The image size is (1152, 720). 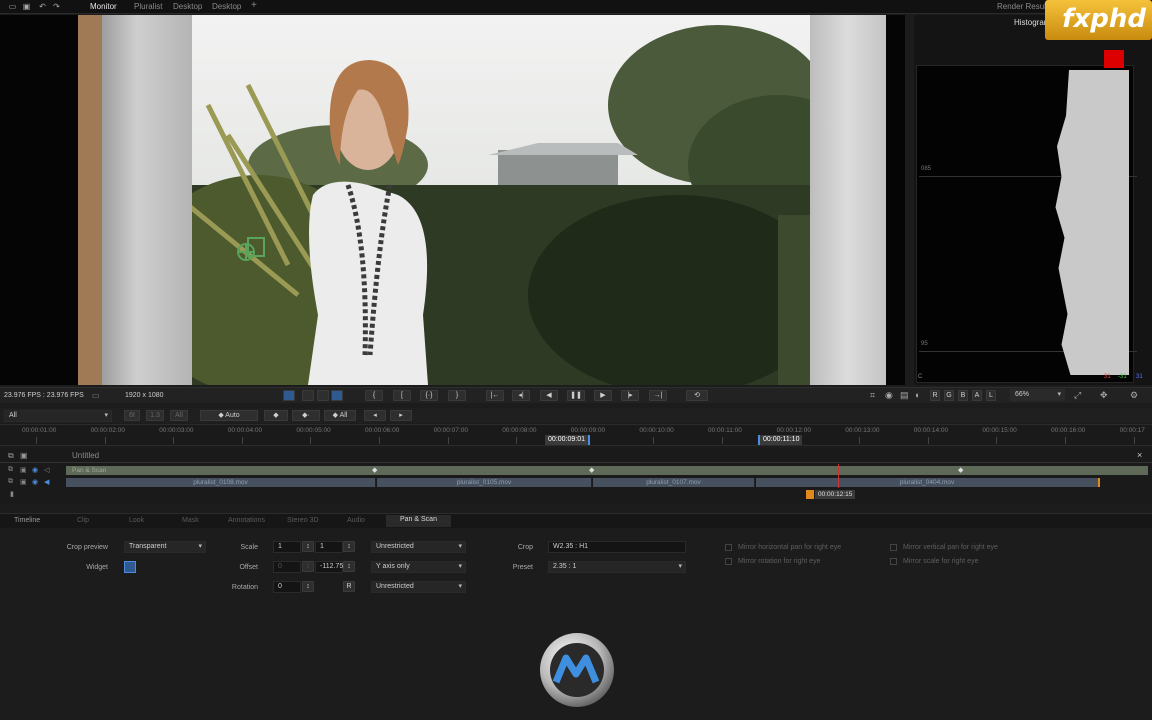 What do you see at coordinates (991, 395) in the screenshot?
I see `channel-l: L` at bounding box center [991, 395].